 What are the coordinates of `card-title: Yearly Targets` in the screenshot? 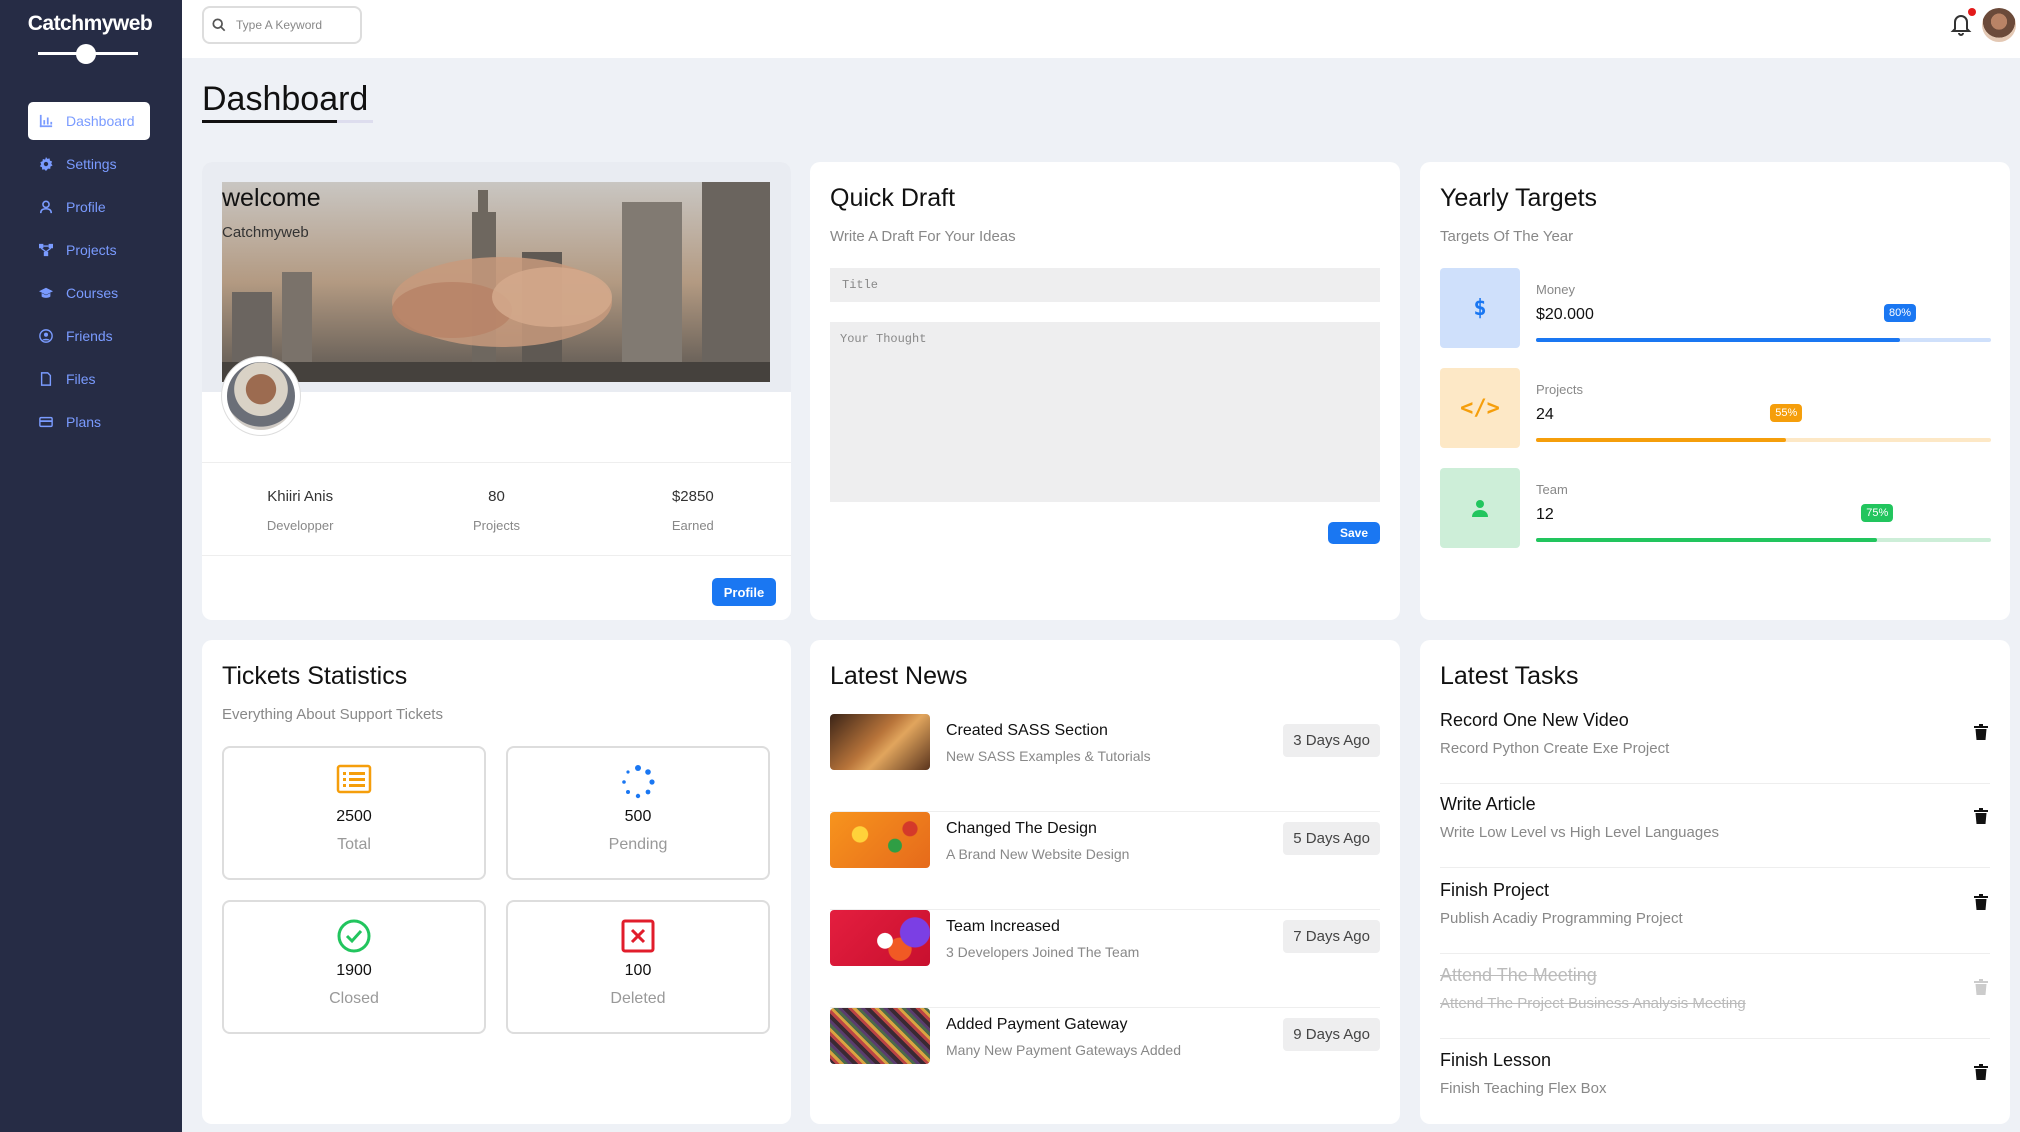 It's located at (1519, 198).